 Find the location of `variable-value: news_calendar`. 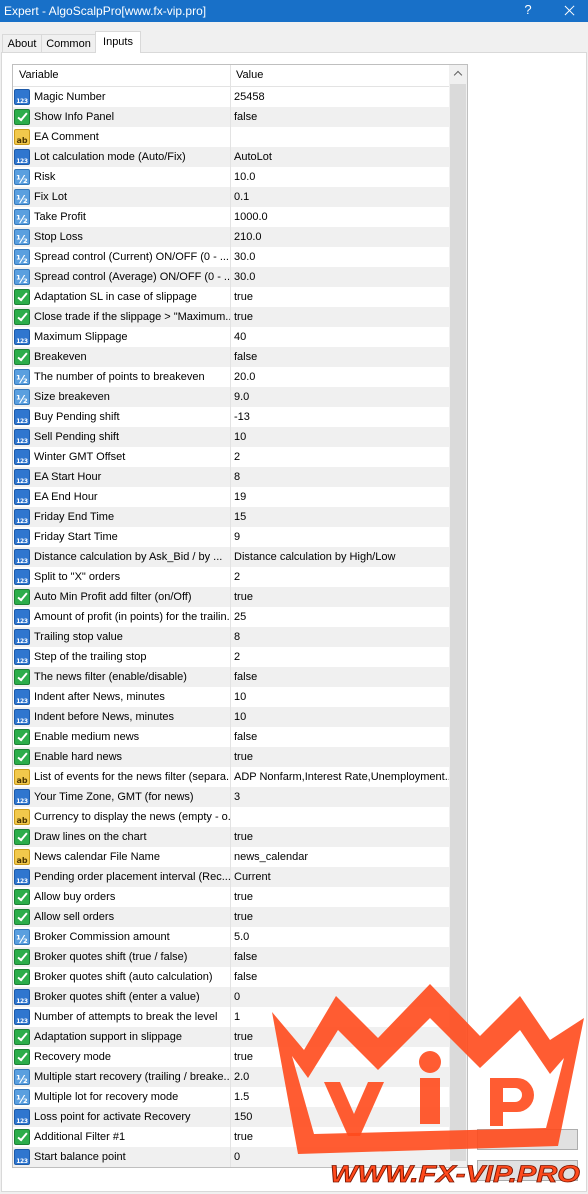

variable-value: news_calendar is located at coordinates (340, 857).